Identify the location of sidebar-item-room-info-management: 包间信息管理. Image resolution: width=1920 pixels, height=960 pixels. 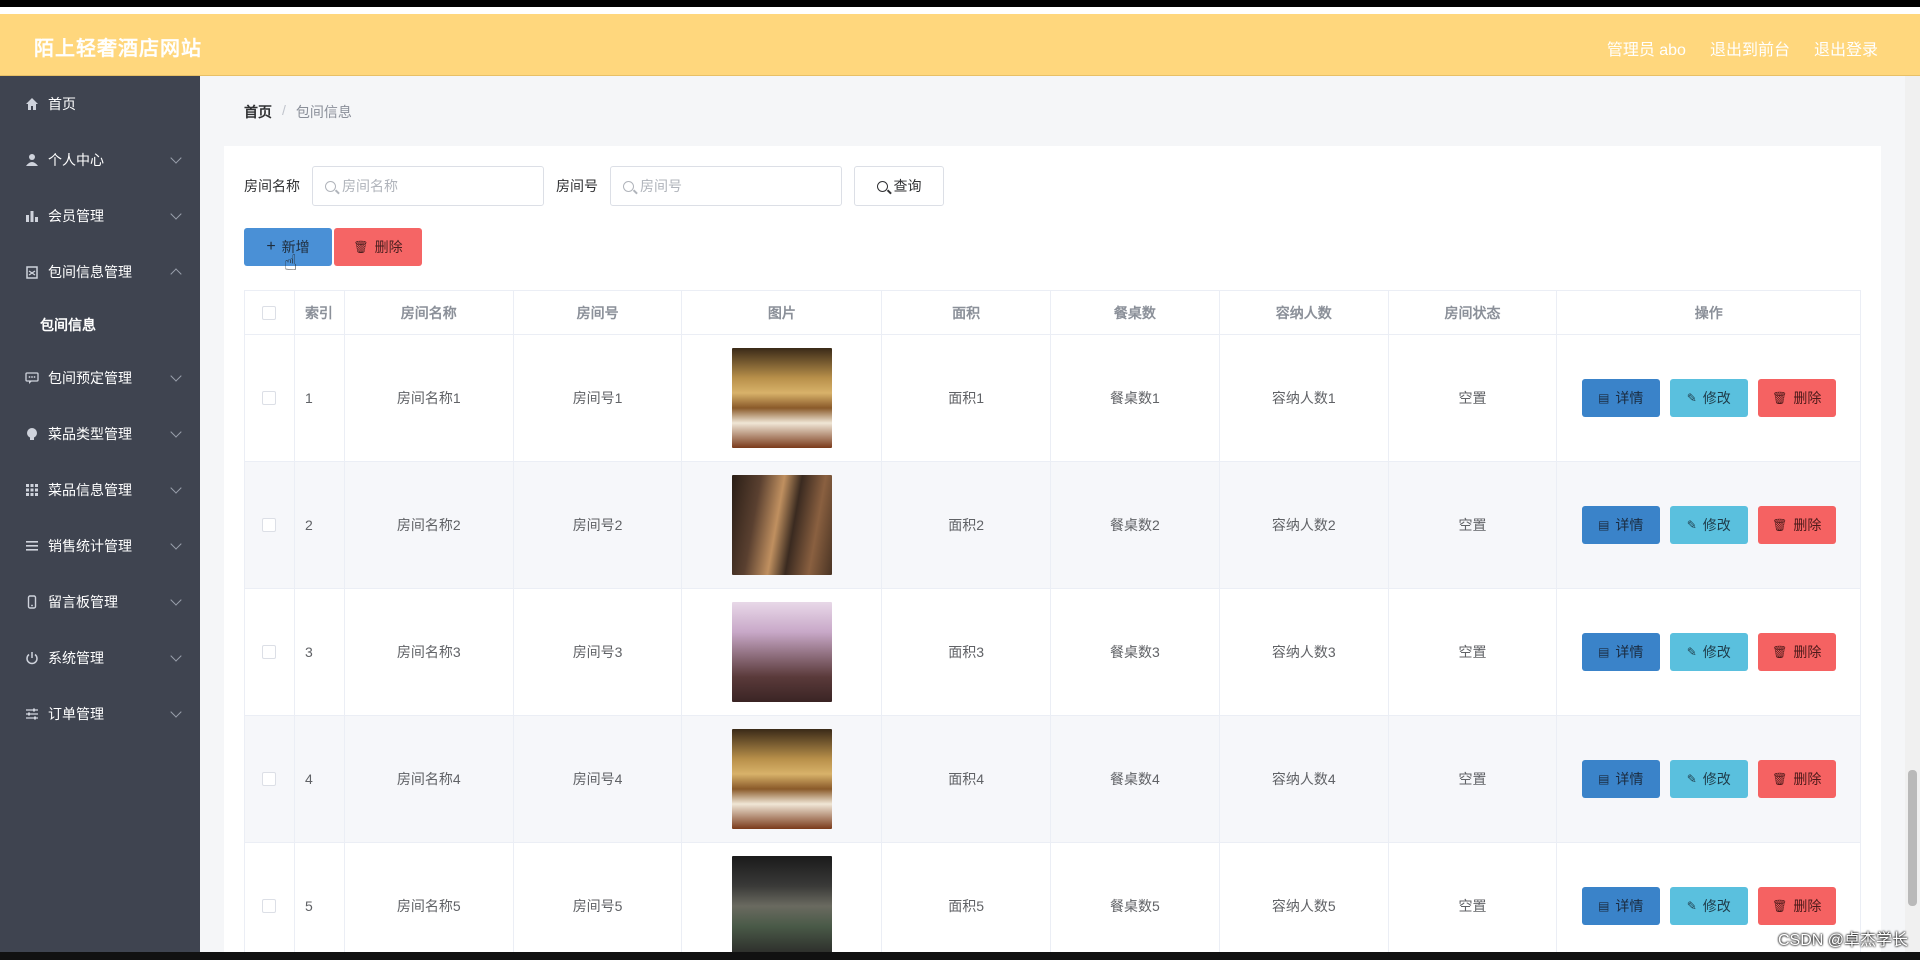
(100, 272).